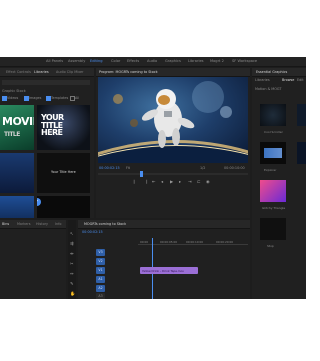  What do you see at coordinates (262, 80) in the screenshot?
I see `libraries-label: Libraries` at bounding box center [262, 80].